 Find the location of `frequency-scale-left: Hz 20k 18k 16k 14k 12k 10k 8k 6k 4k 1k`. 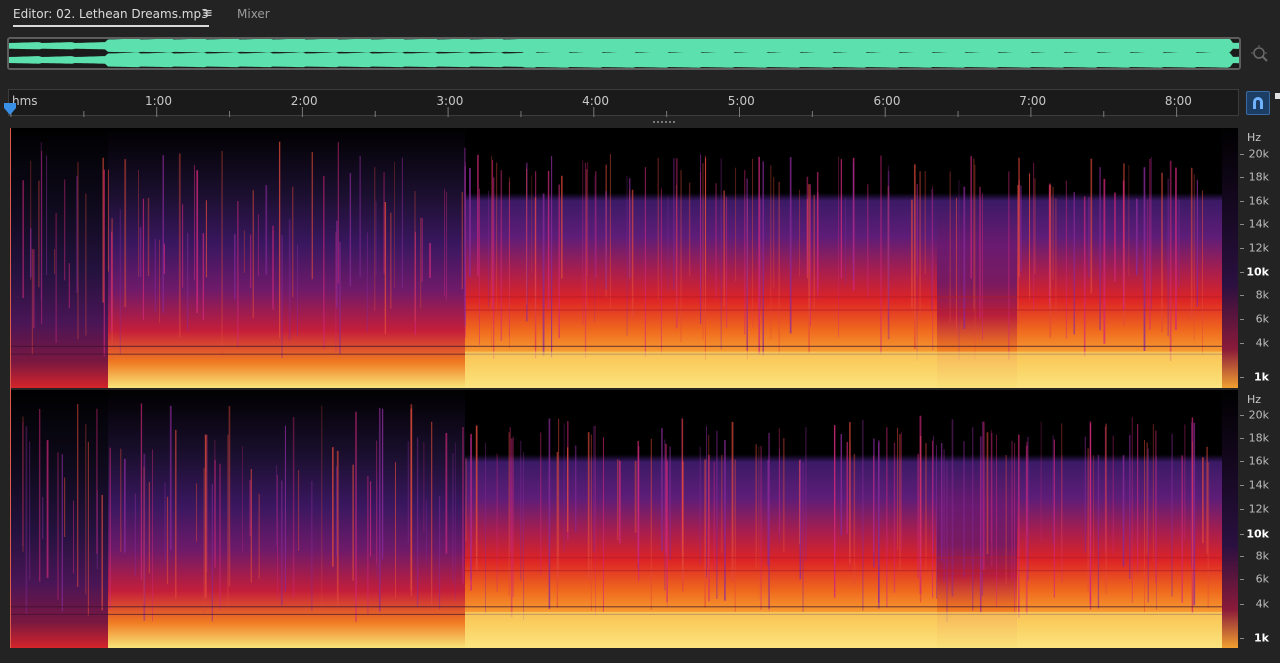

frequency-scale-left: Hz 20k 18k 16k 14k 12k 10k 8k 6k 4k 1k is located at coordinates (1260, 258).